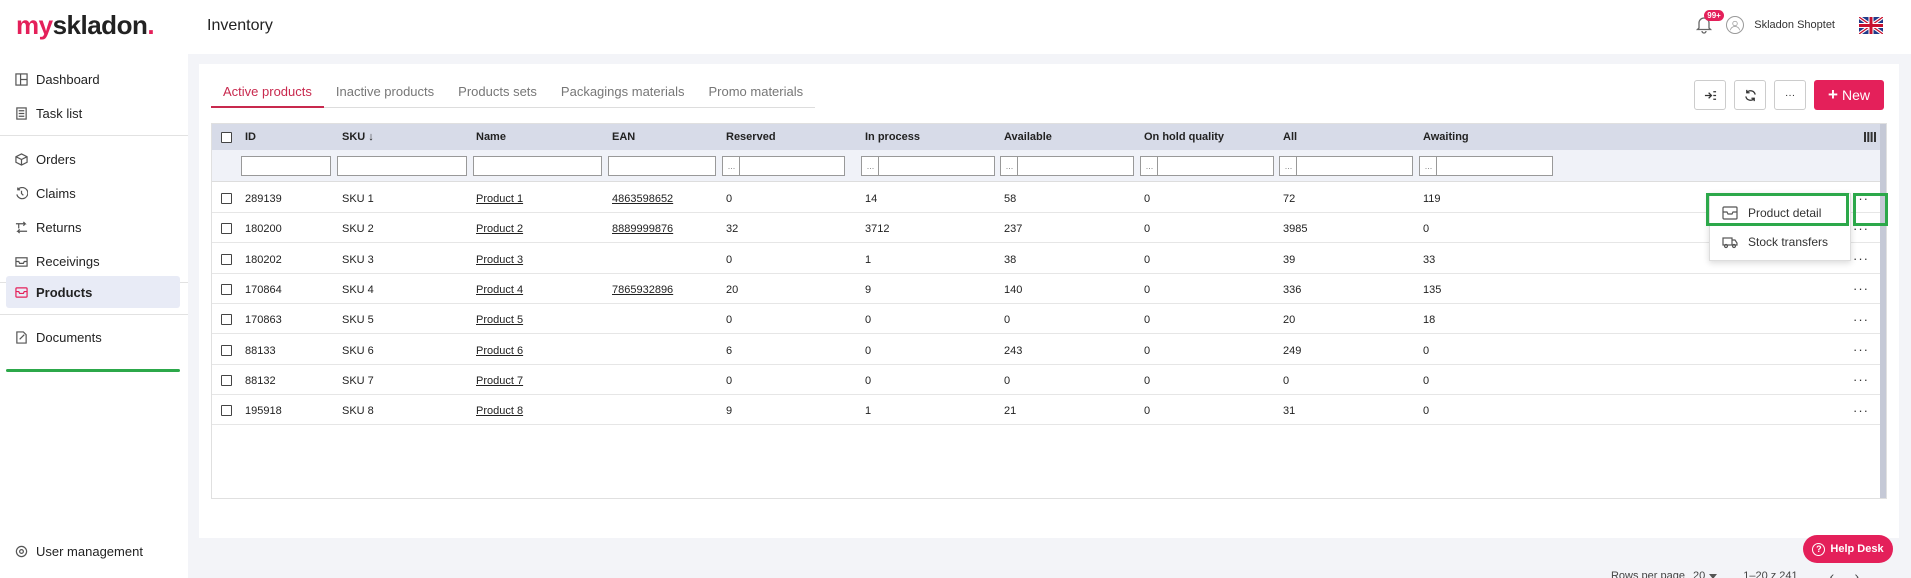 This screenshot has height=578, width=1911. Describe the element at coordinates (93, 261) in the screenshot. I see `sidebar-item-receivings: Receivings` at that location.